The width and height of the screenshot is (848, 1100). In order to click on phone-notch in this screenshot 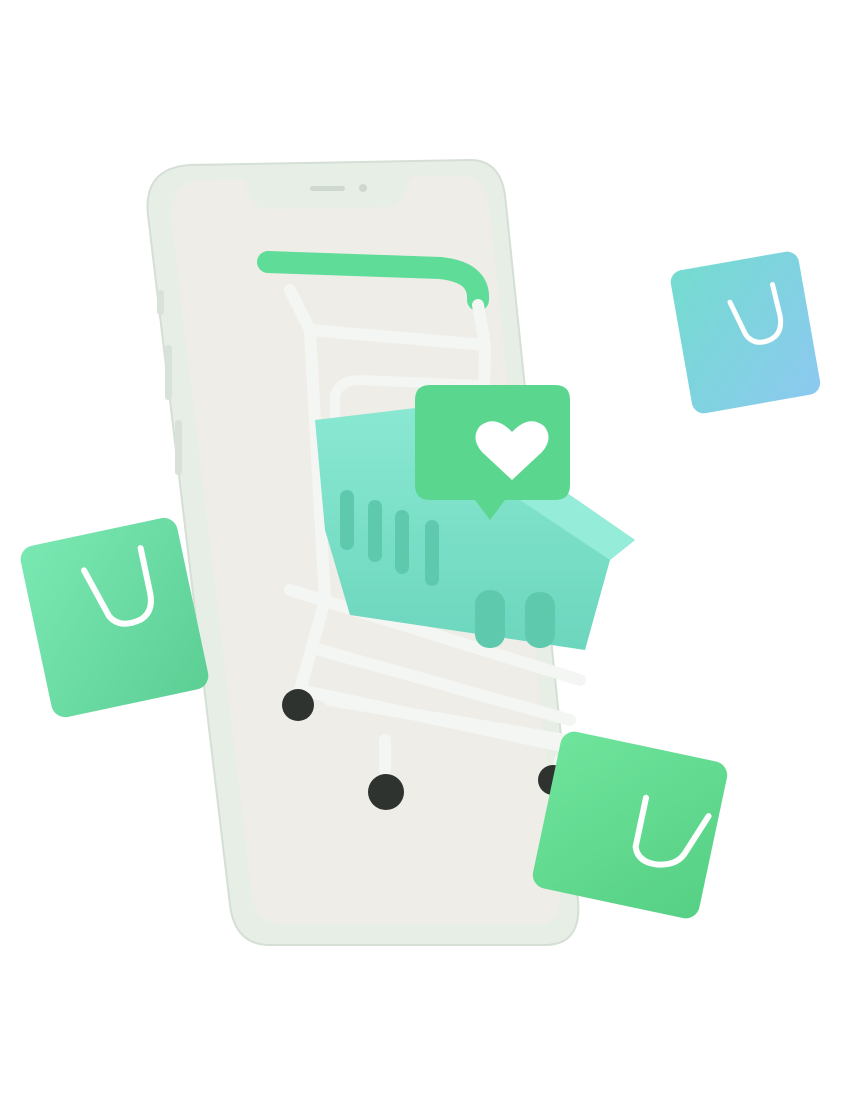, I will do `click(327, 193)`.